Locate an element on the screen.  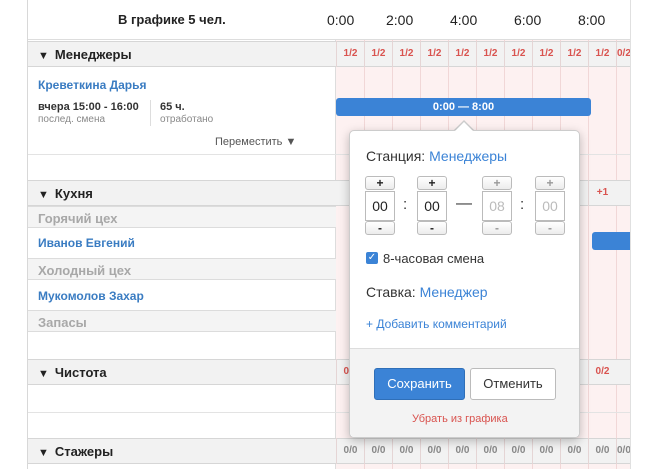
subgroup-row: Горячий цех is located at coordinates (182, 217).